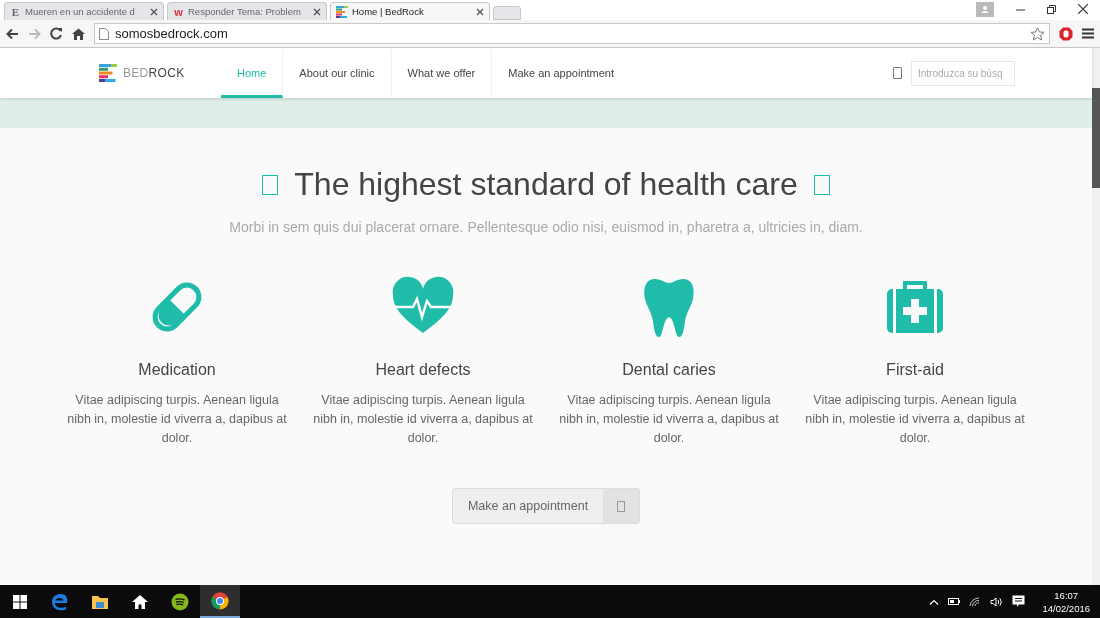 This screenshot has height=618, width=1100. Describe the element at coordinates (561, 73) in the screenshot. I see `nav-link: Make an appointment` at that location.